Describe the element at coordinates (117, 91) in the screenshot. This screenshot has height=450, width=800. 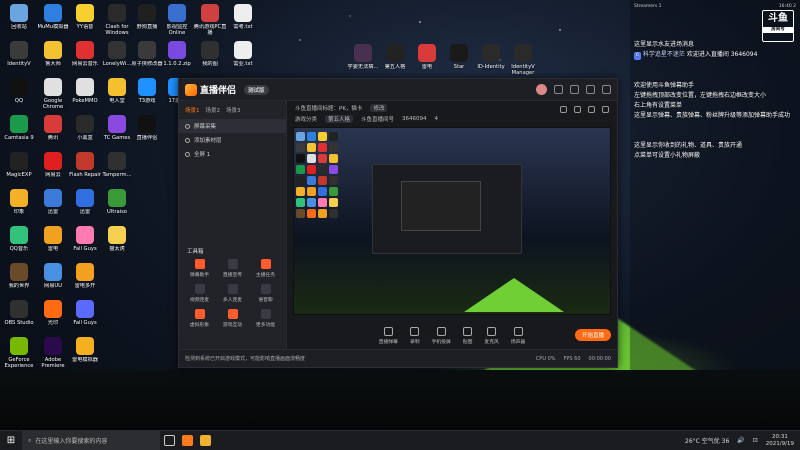
I see `desktop-icon: 电人堂` at that location.